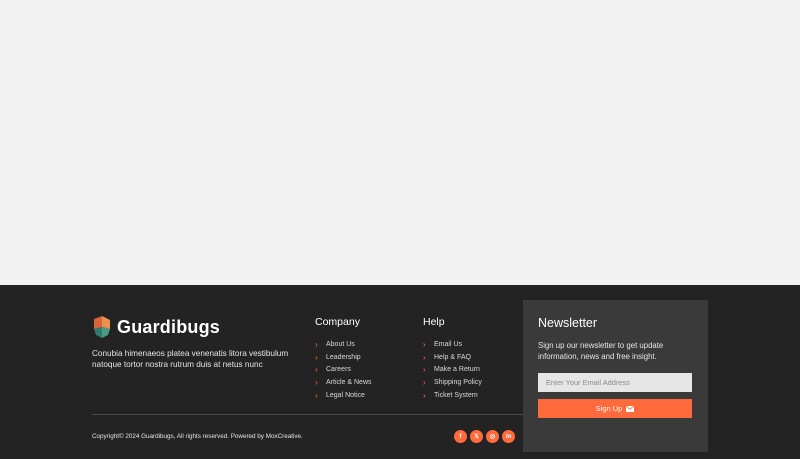  What do you see at coordinates (337, 322) in the screenshot?
I see `company-title: Company` at bounding box center [337, 322].